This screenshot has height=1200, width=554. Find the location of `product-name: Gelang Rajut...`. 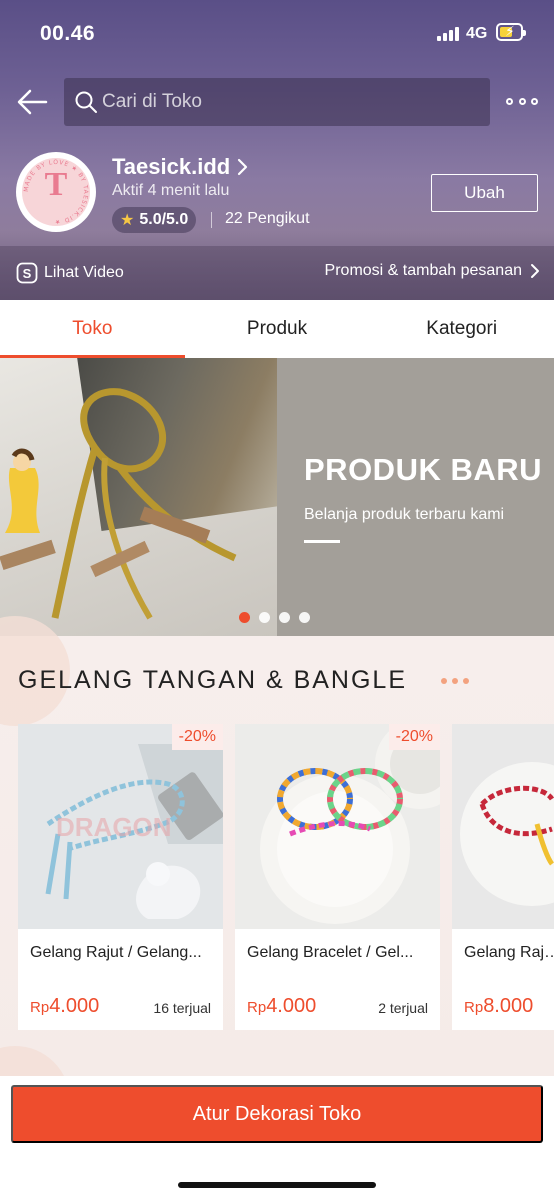

product-name: Gelang Rajut... is located at coordinates (509, 952).